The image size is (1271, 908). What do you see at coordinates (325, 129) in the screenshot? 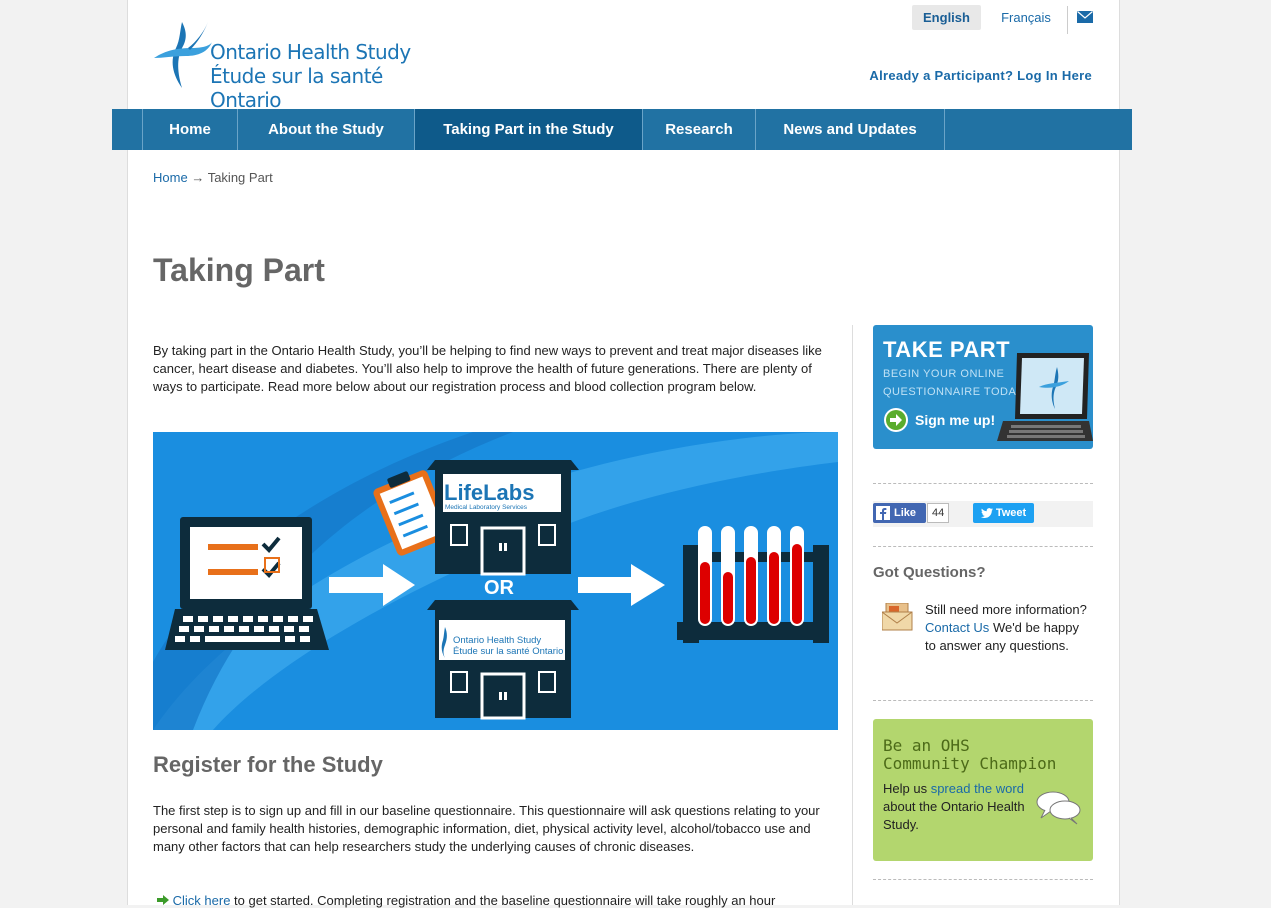
I see `nav-item-about-the-study: About the Study` at bounding box center [325, 129].